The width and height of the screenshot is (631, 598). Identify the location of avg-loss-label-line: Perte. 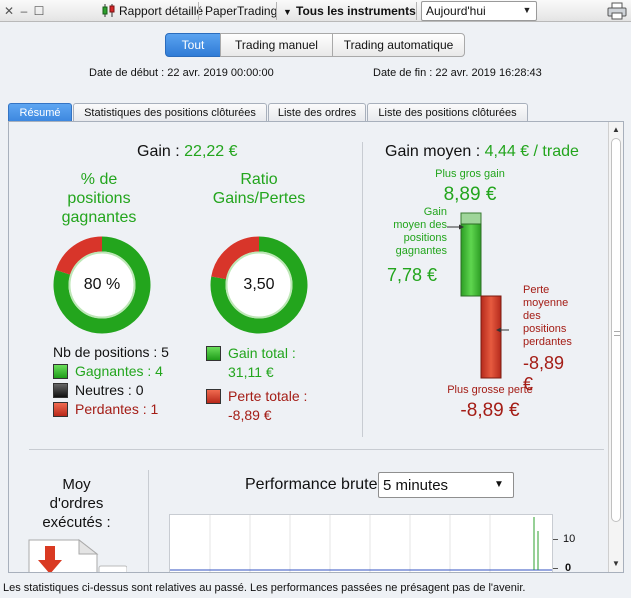
(536, 290).